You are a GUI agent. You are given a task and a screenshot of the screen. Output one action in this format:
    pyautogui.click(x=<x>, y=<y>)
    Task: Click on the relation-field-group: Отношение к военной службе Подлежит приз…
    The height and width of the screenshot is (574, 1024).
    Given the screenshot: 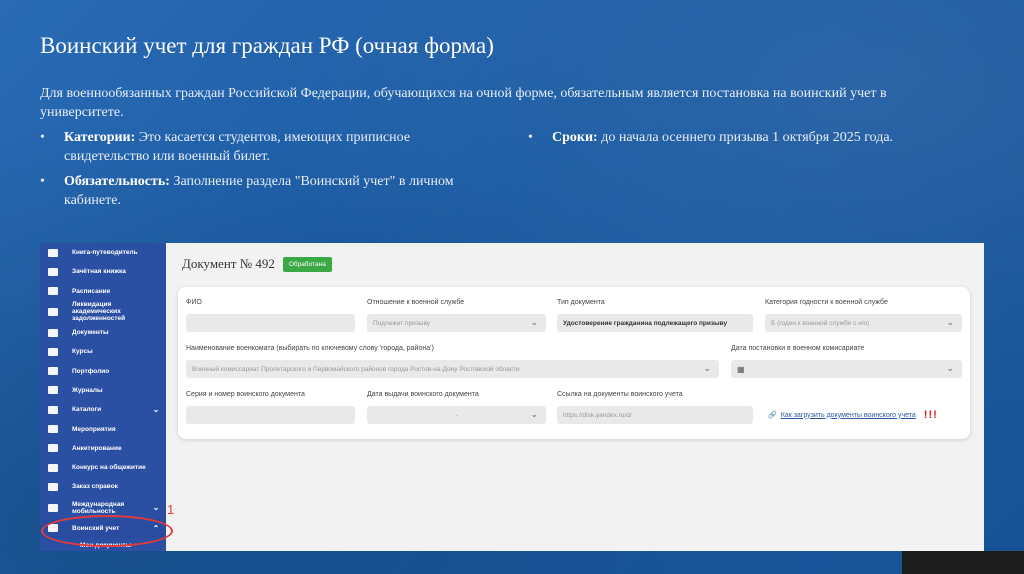 What is the action you would take?
    pyautogui.click(x=456, y=315)
    